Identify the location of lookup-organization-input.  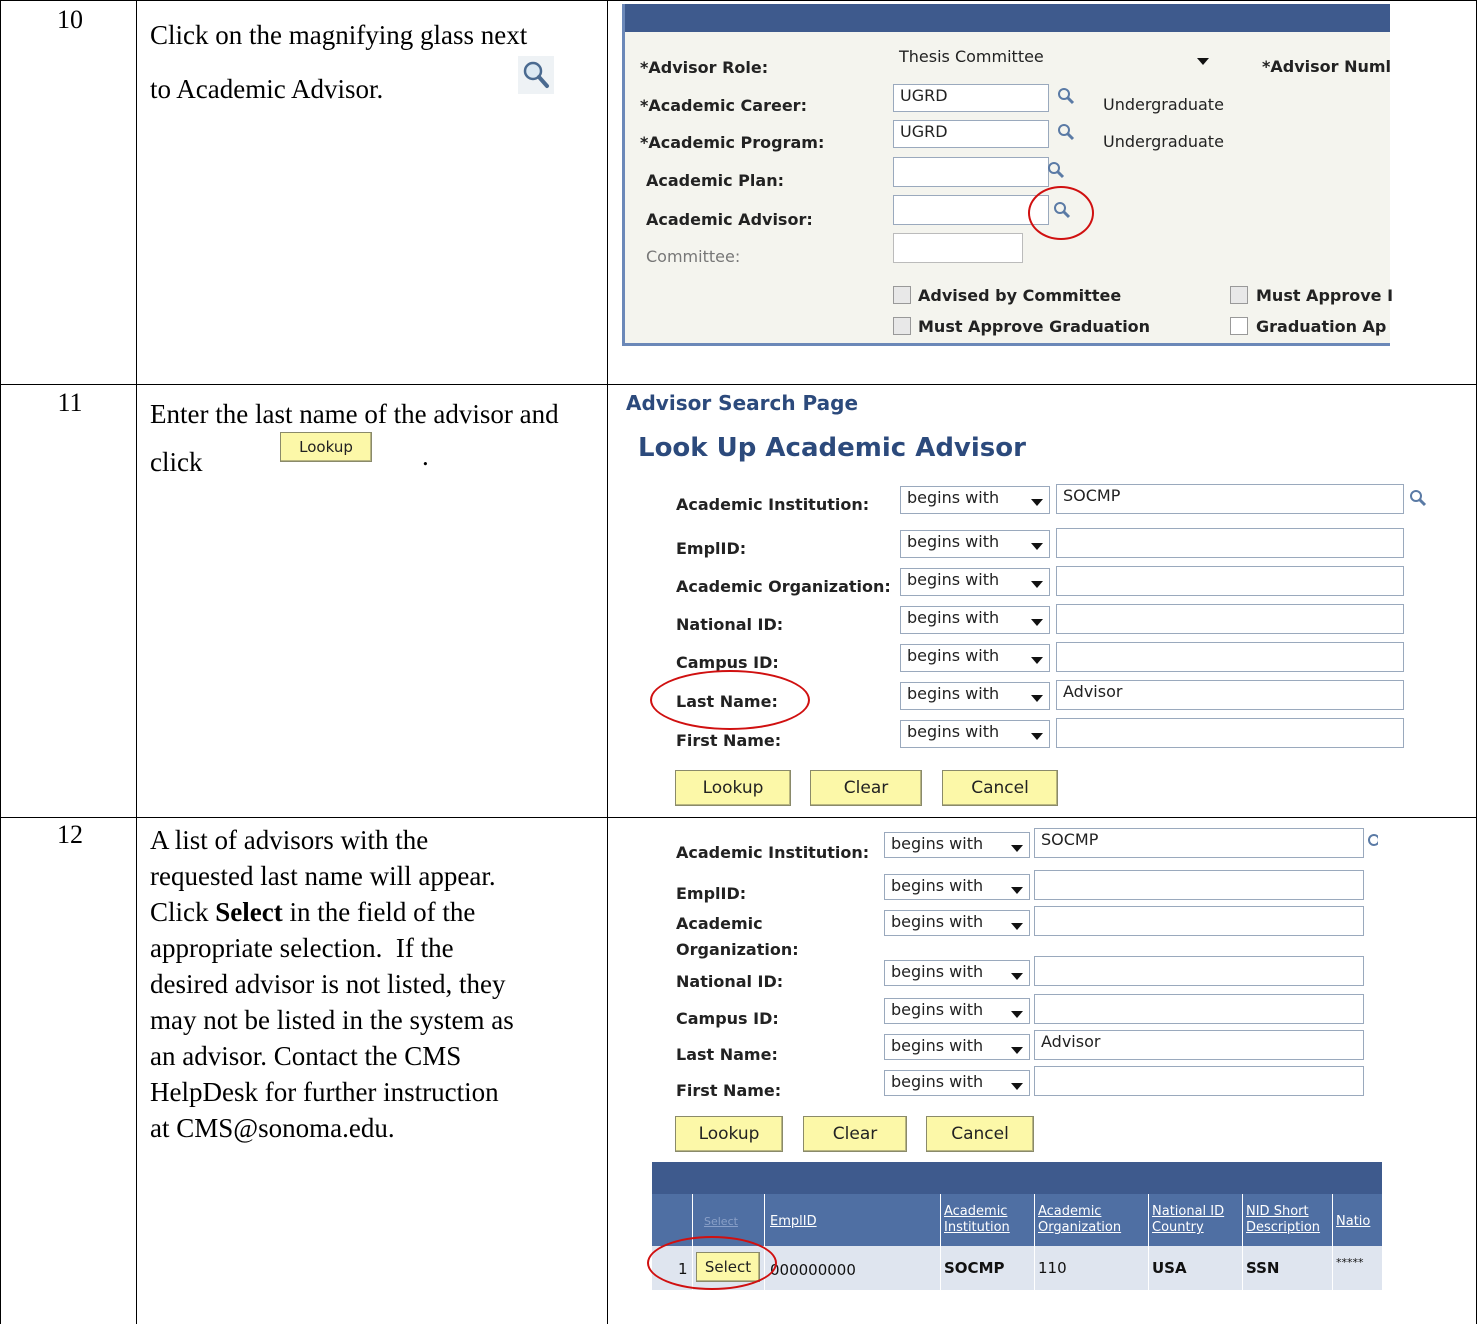
(1230, 581).